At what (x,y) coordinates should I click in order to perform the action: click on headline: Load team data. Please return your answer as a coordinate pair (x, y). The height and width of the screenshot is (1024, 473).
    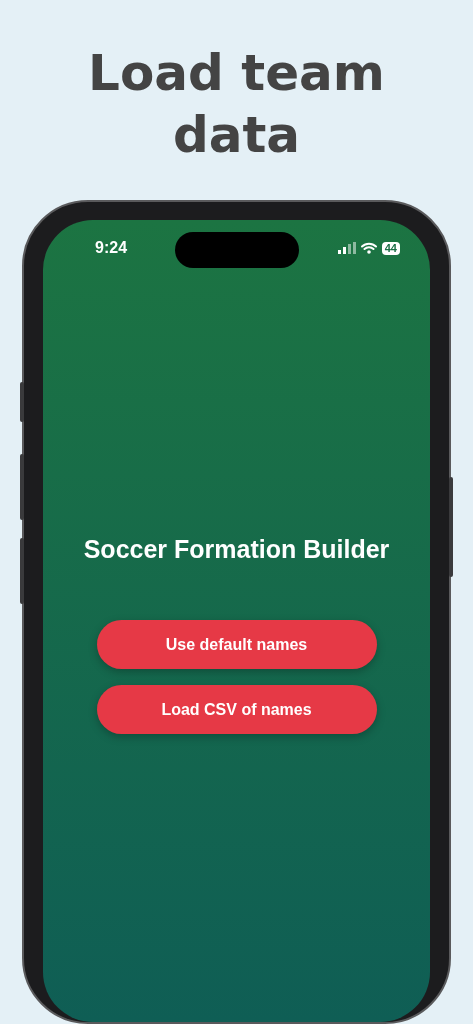
    Looking at the image, I should click on (236, 104).